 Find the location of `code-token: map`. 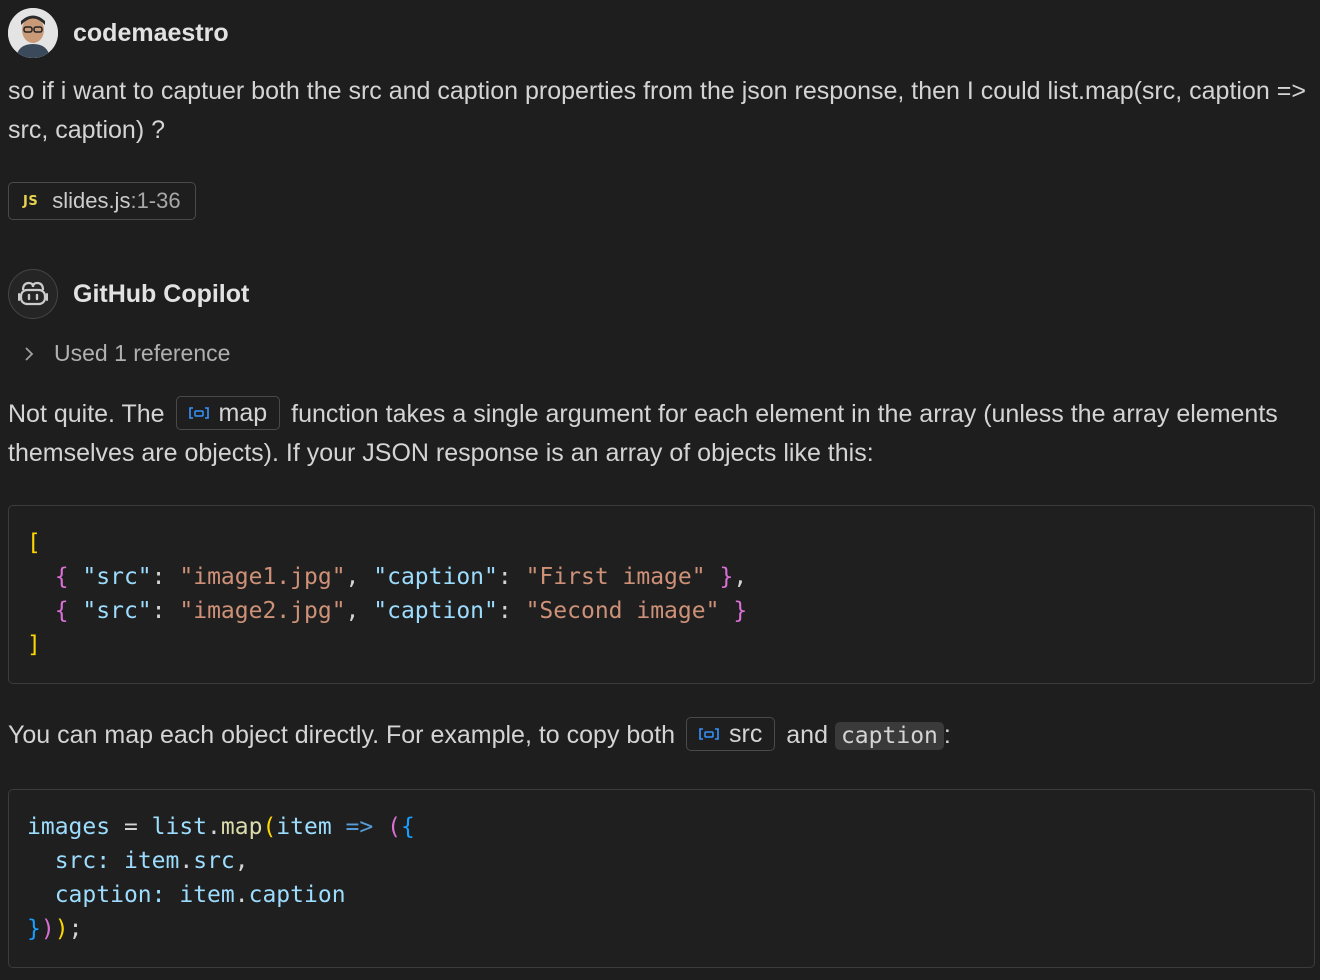

code-token: map is located at coordinates (241, 827).